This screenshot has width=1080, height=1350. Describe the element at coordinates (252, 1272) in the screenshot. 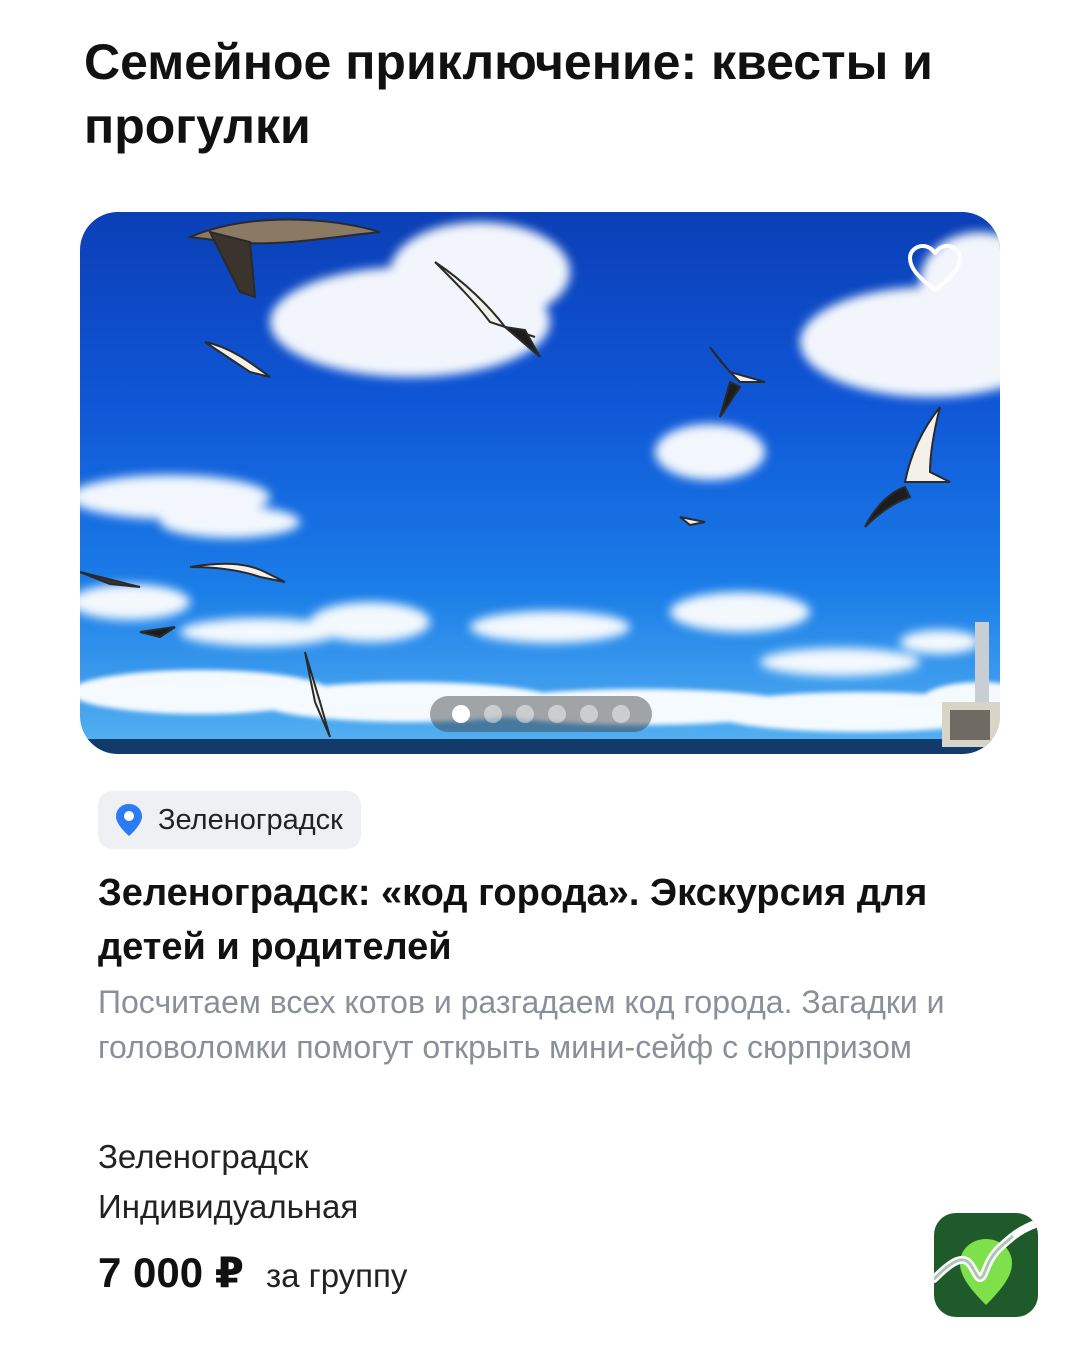

I see `price-row: 7 000 ₽ за группу` at that location.